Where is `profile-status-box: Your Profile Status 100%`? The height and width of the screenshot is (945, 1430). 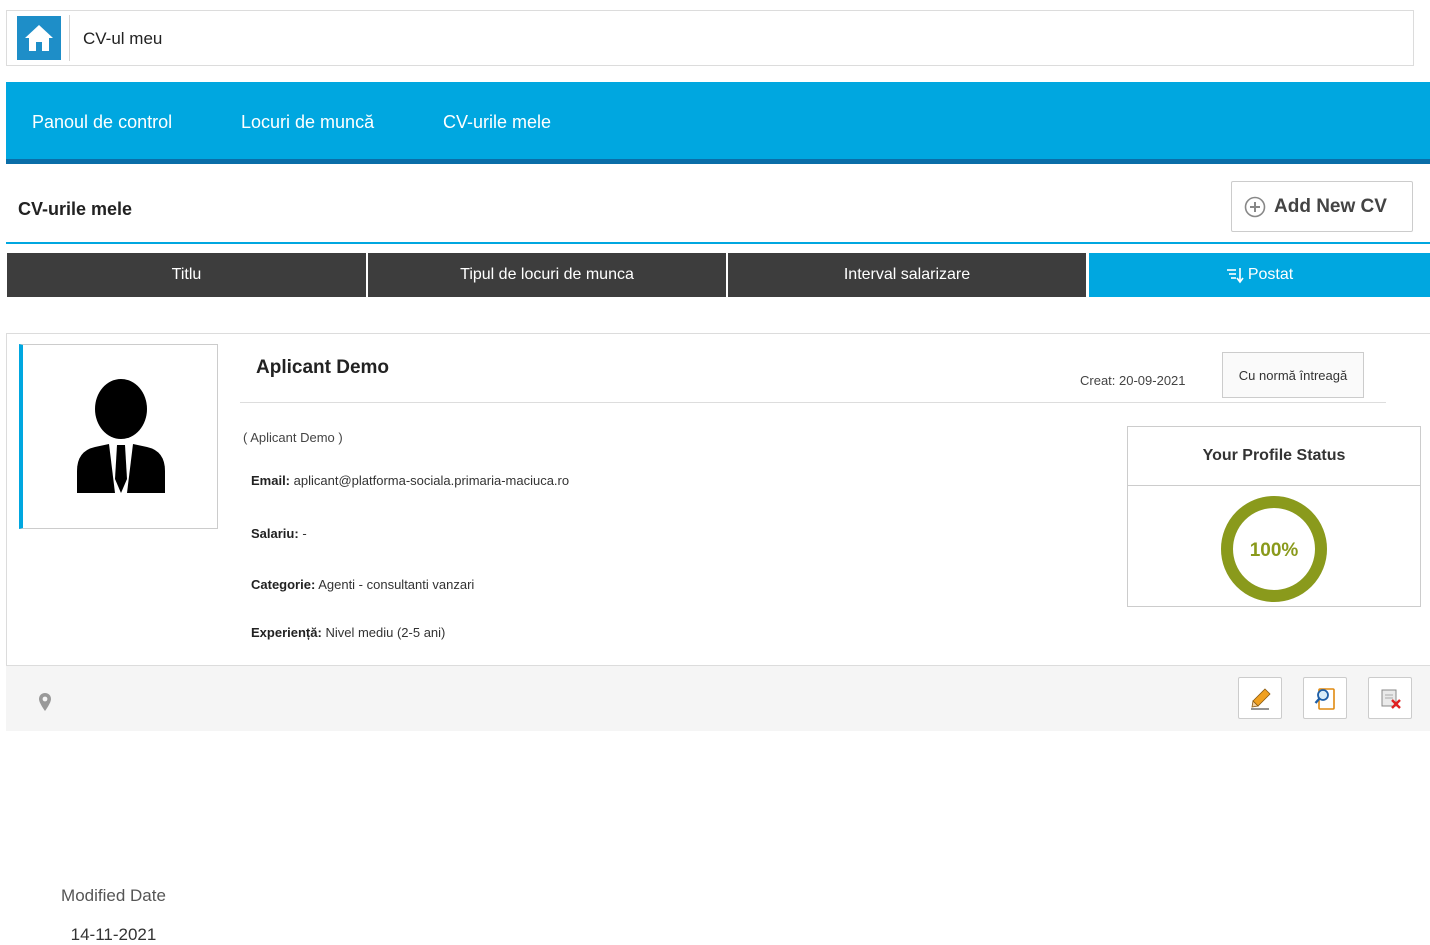 profile-status-box: Your Profile Status 100% is located at coordinates (1274, 516).